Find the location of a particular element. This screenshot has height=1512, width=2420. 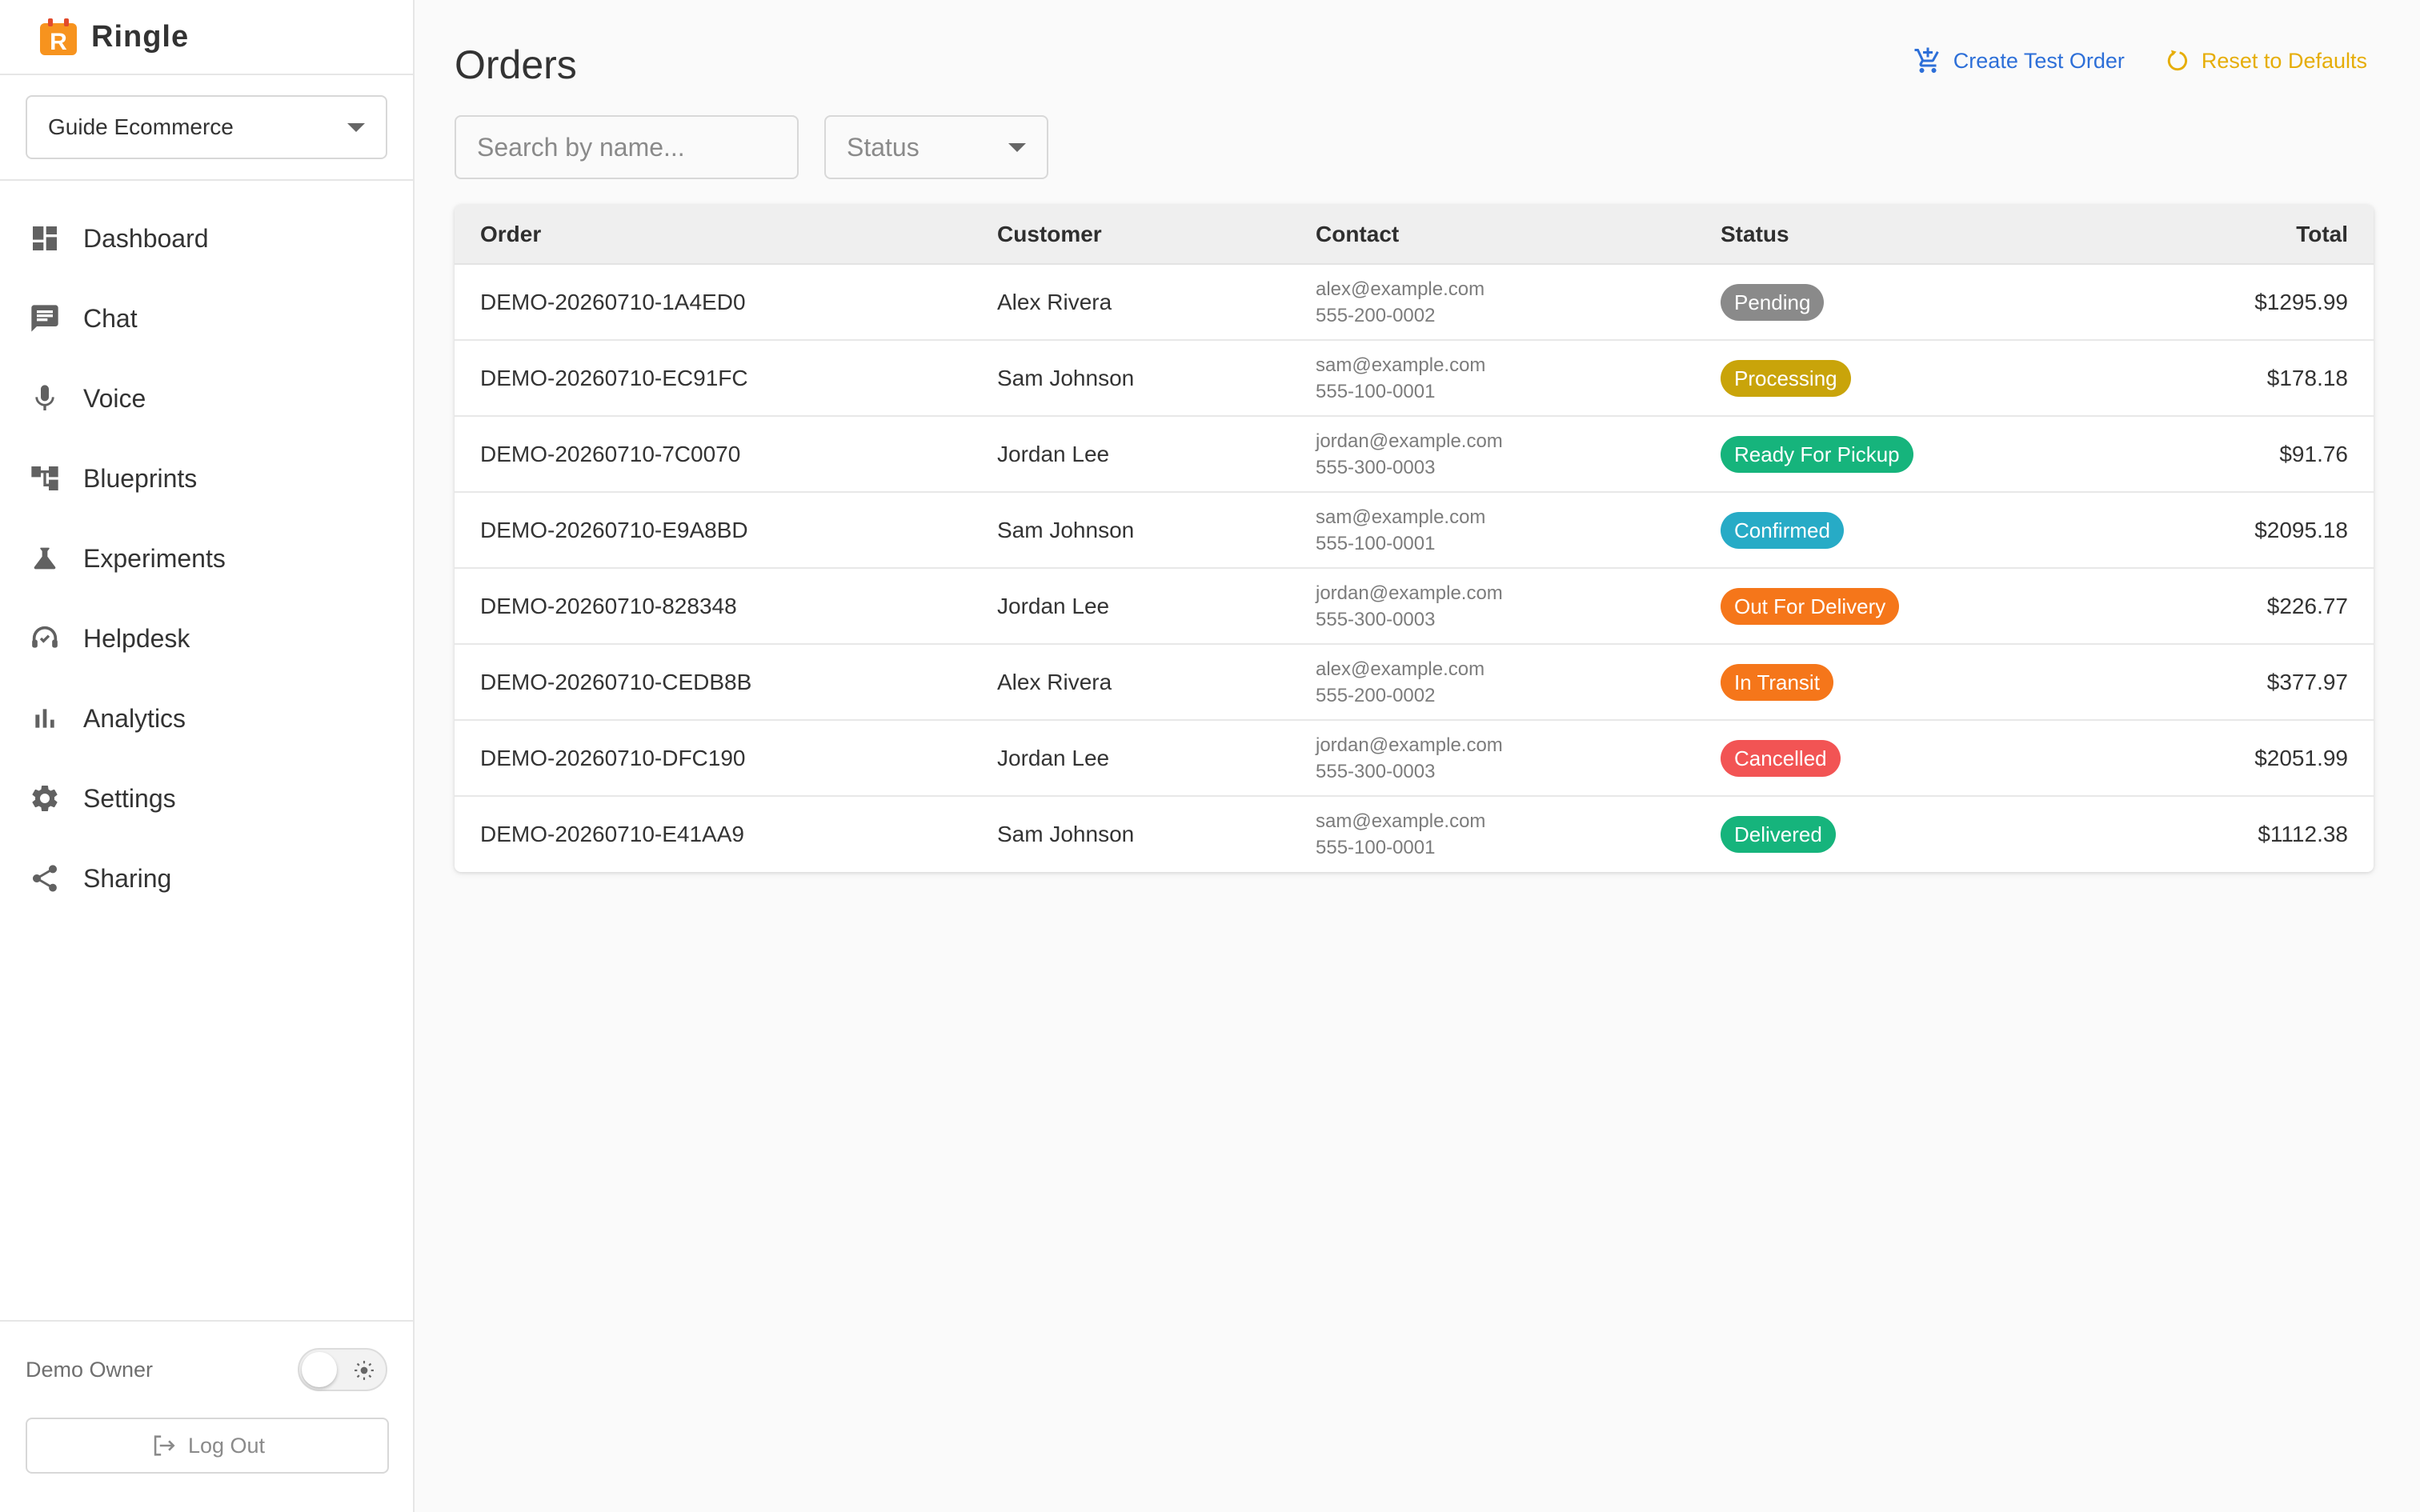

logout-icon is located at coordinates (164, 1445).